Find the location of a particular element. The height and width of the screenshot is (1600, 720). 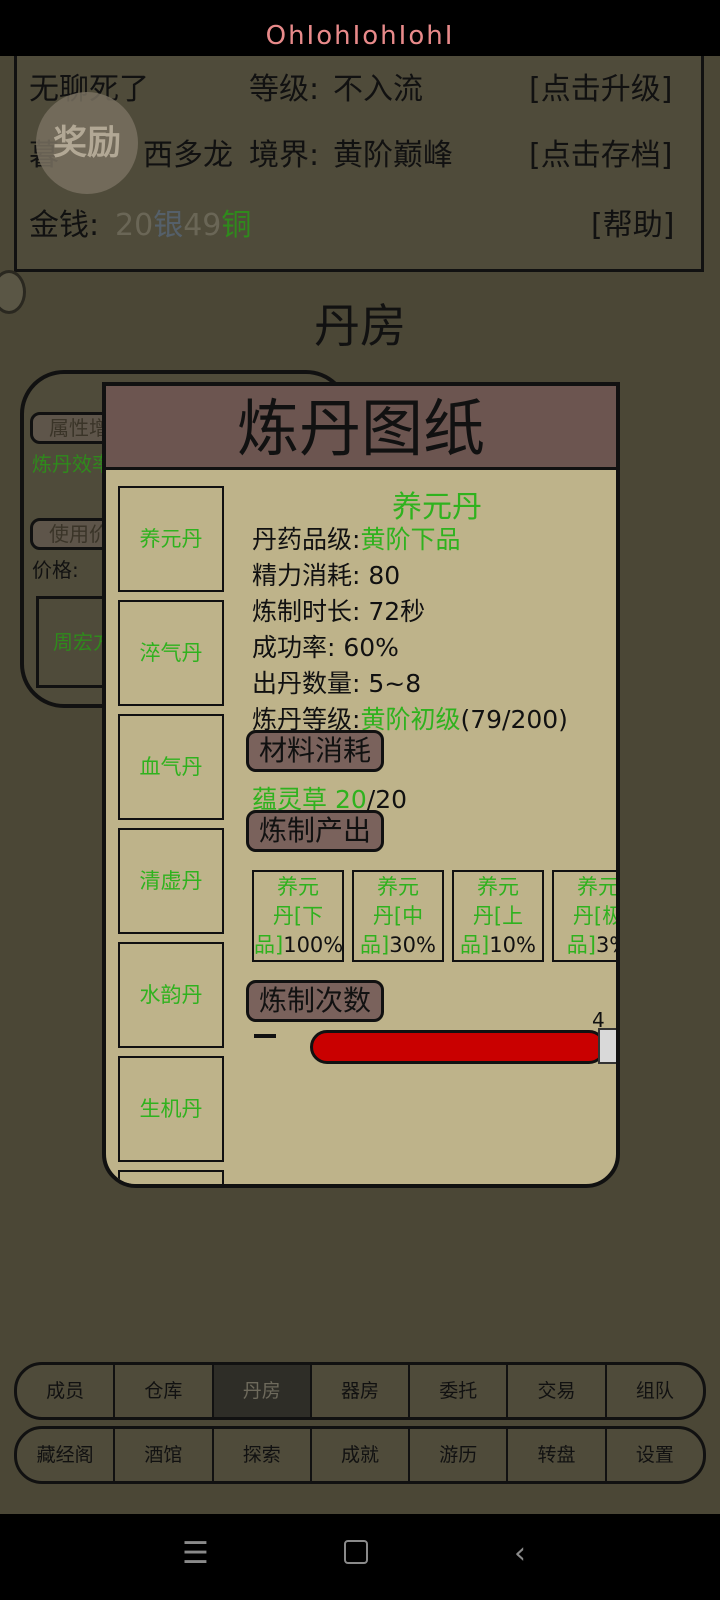

output-item: 养元 丹[极 品]3% is located at coordinates (586, 916).